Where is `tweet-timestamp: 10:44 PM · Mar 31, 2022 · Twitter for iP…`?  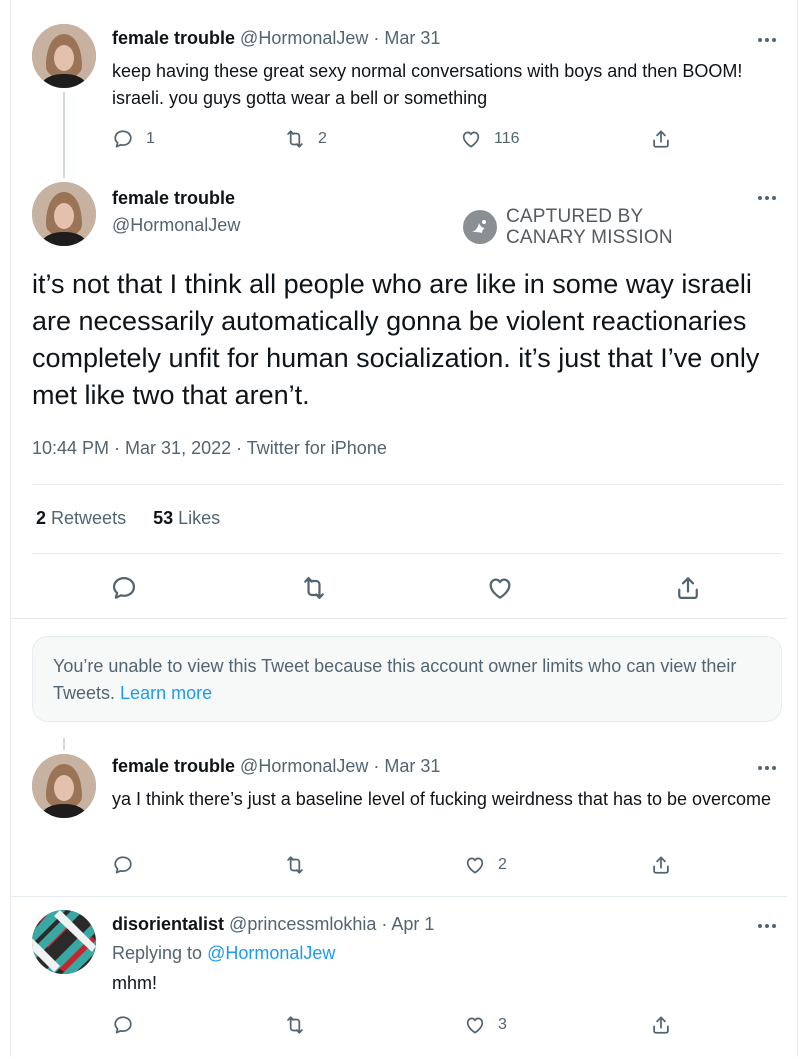 tweet-timestamp: 10:44 PM · Mar 31, 2022 · Twitter for iP… is located at coordinates (209, 448).